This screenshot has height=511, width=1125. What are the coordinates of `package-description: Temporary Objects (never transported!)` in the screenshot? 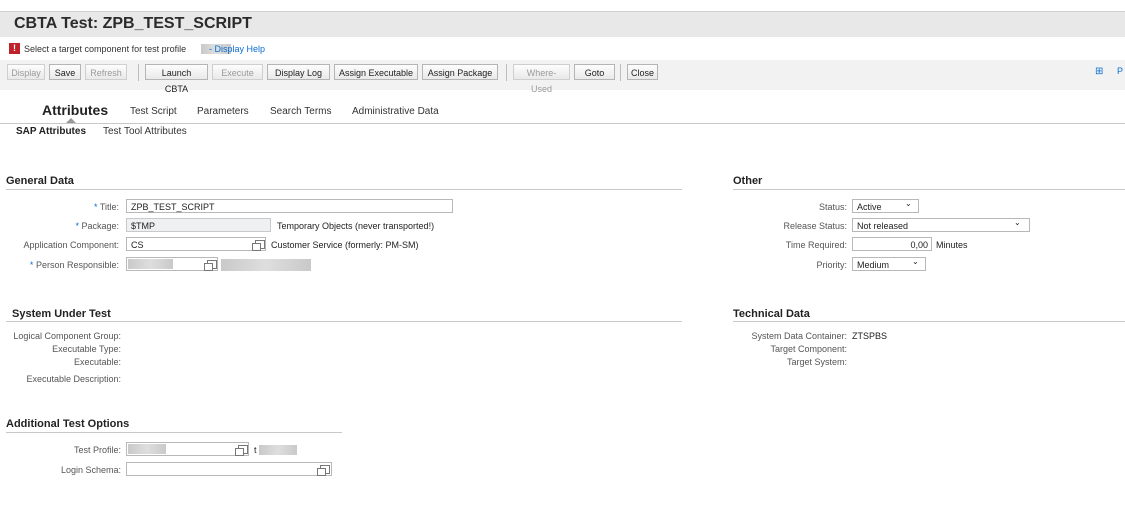 It's located at (356, 226).